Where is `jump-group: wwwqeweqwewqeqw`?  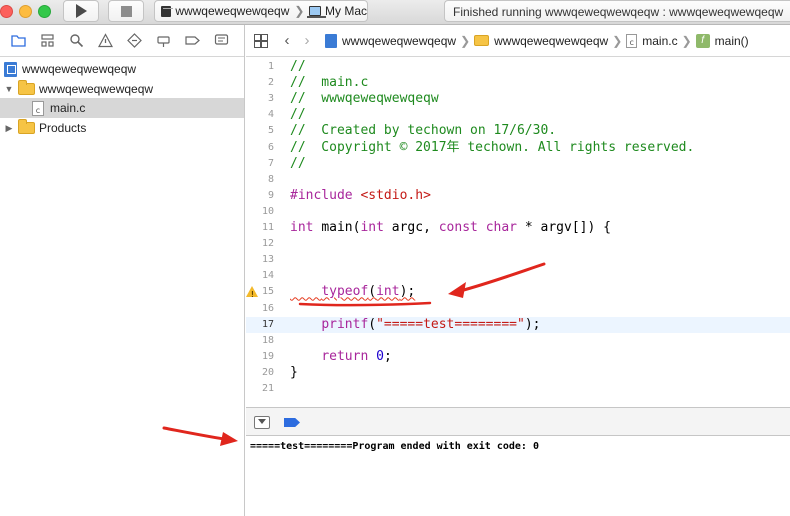 jump-group: wwwqeweqwewqeqw is located at coordinates (551, 41).